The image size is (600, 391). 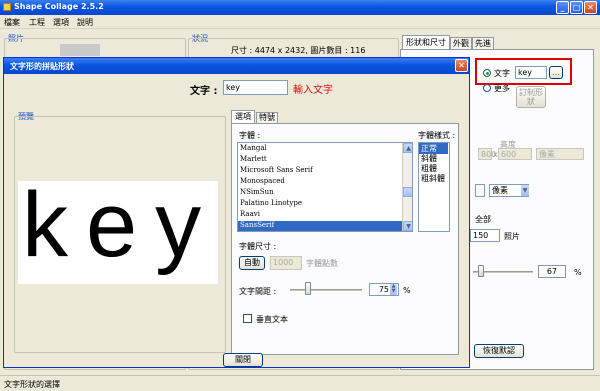 What do you see at coordinates (42, 66) in the screenshot?
I see `dialog-title: 文字形的拼貼形狀` at bounding box center [42, 66].